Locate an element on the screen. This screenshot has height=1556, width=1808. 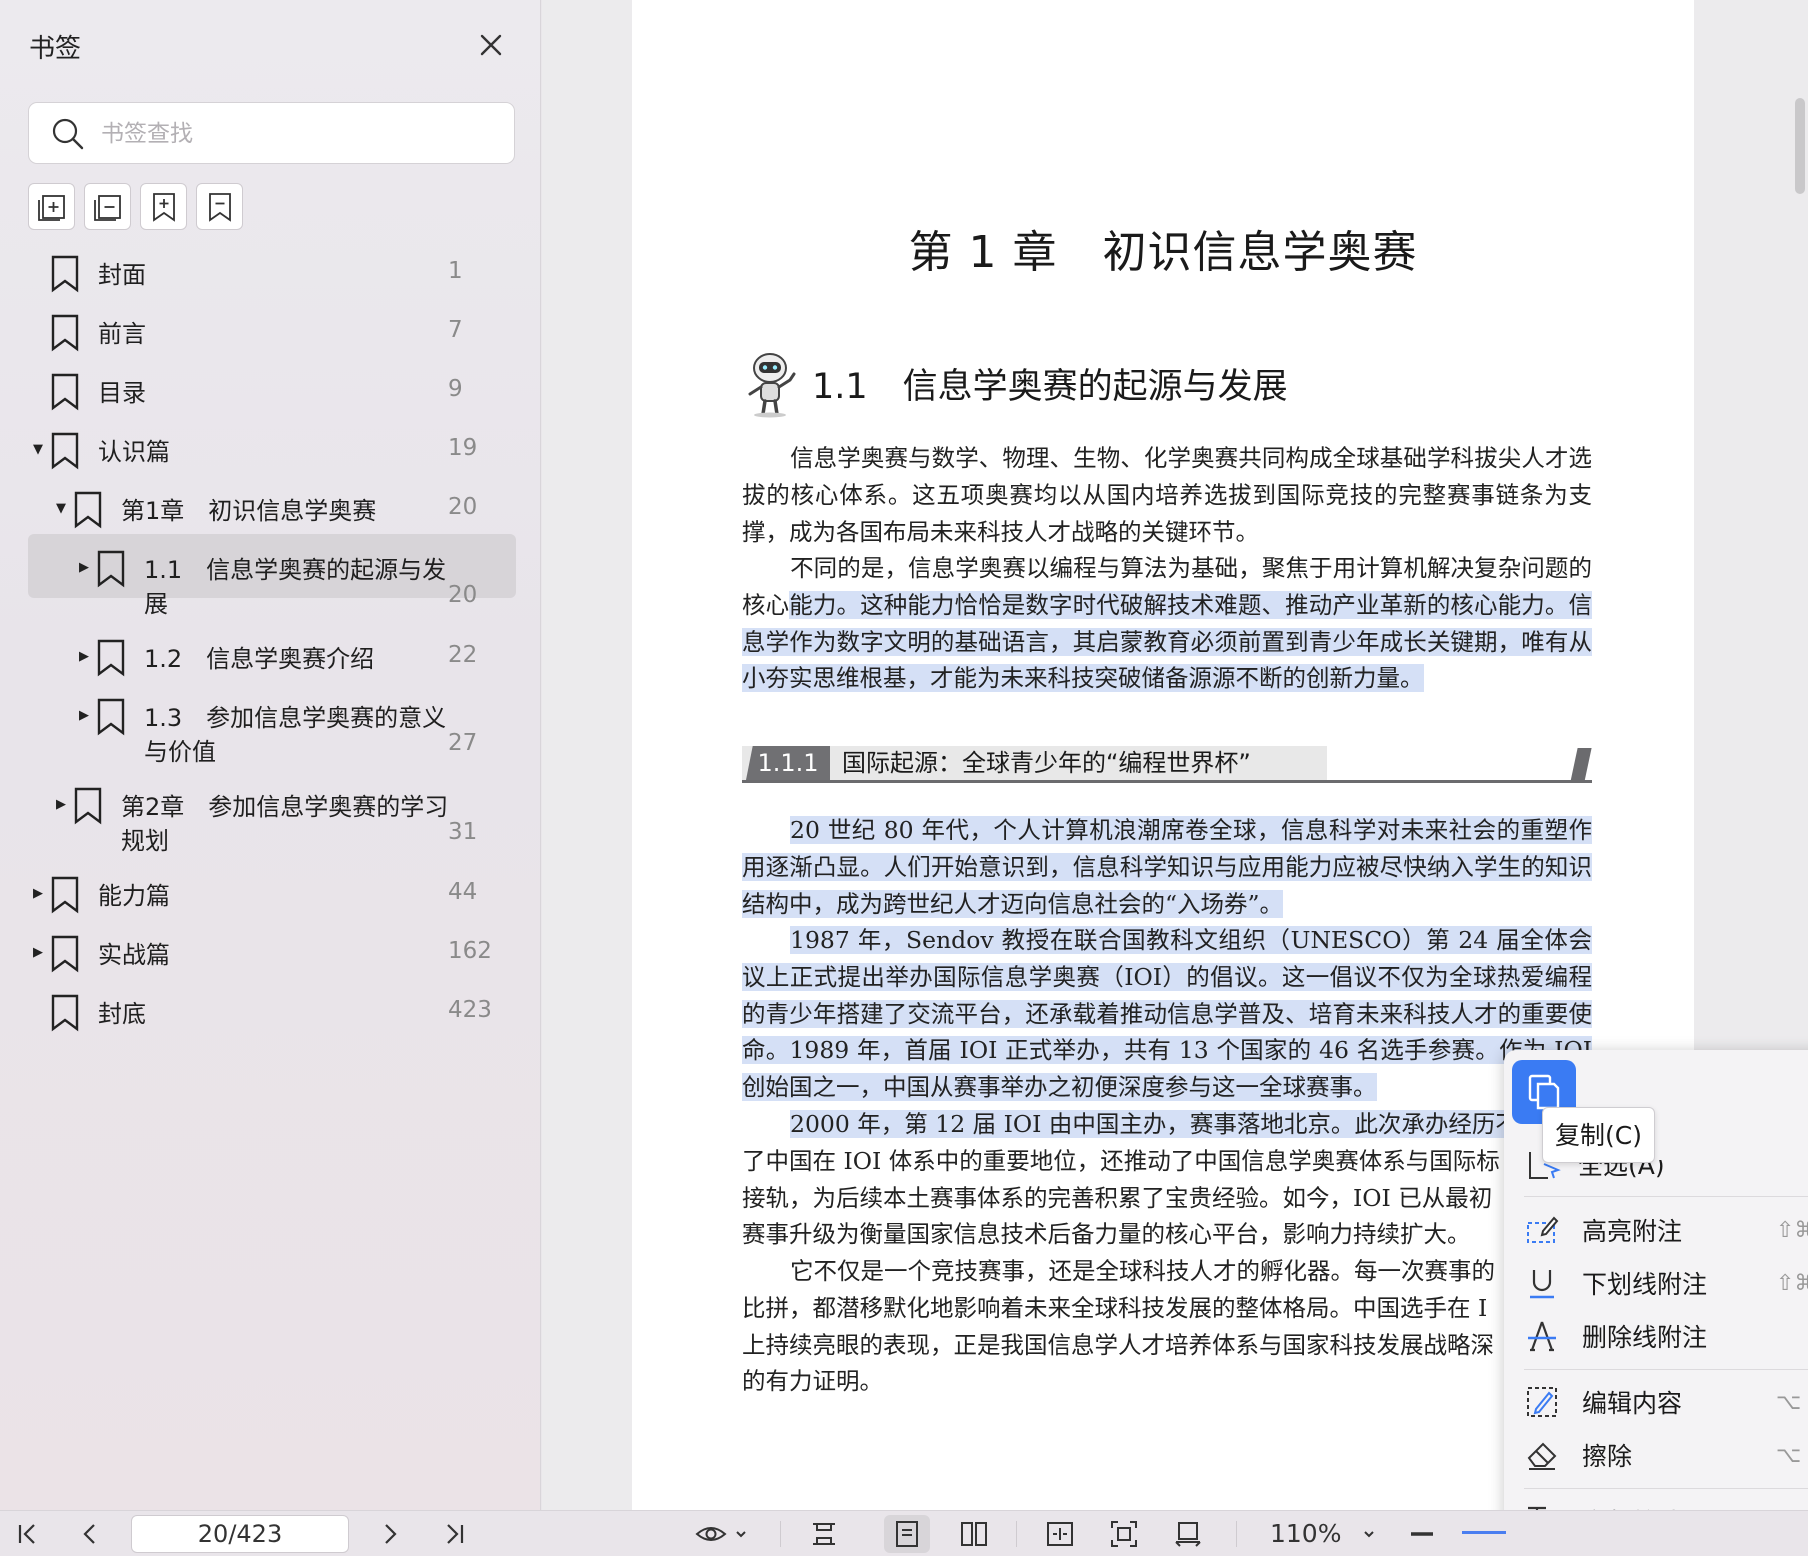
add-bookmark-icon is located at coordinates (163, 207).